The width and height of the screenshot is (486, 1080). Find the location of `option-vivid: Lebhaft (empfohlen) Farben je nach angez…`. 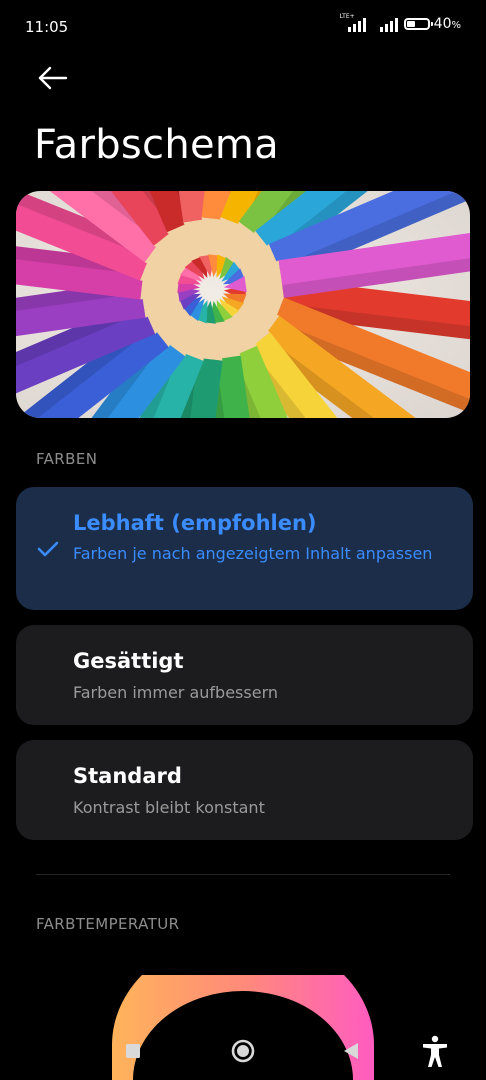

option-vivid: Lebhaft (empfohlen) Farben je nach angez… is located at coordinates (244, 548).